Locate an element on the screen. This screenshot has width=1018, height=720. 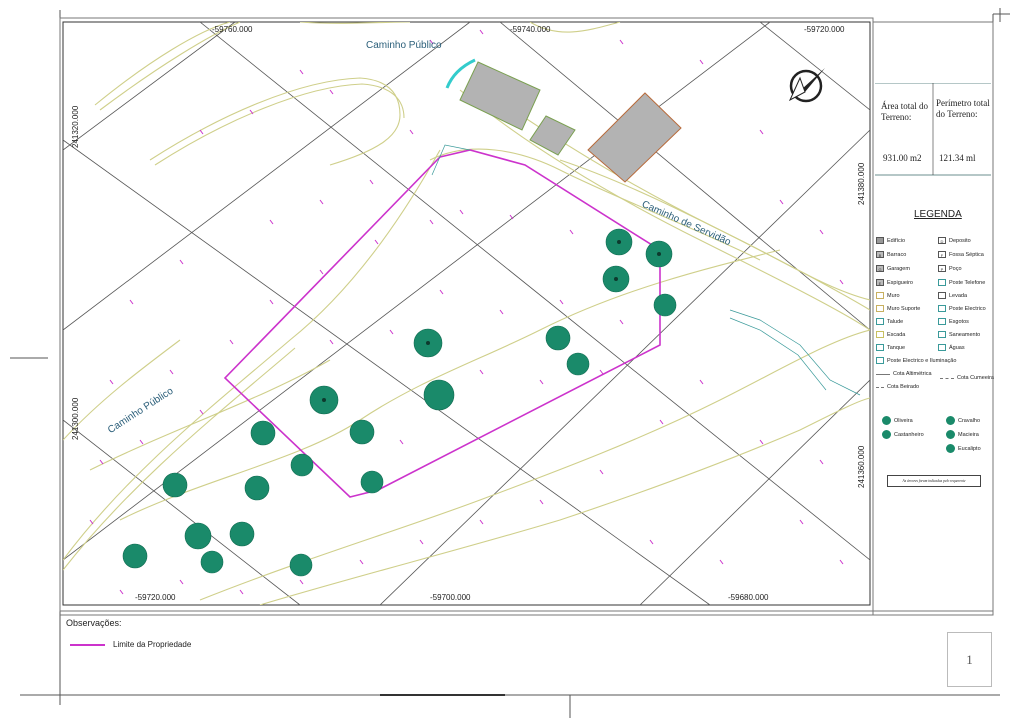
legend-item-poste-iluminacao: Poste Electrico e Iluminação is located at coordinates (916, 360).